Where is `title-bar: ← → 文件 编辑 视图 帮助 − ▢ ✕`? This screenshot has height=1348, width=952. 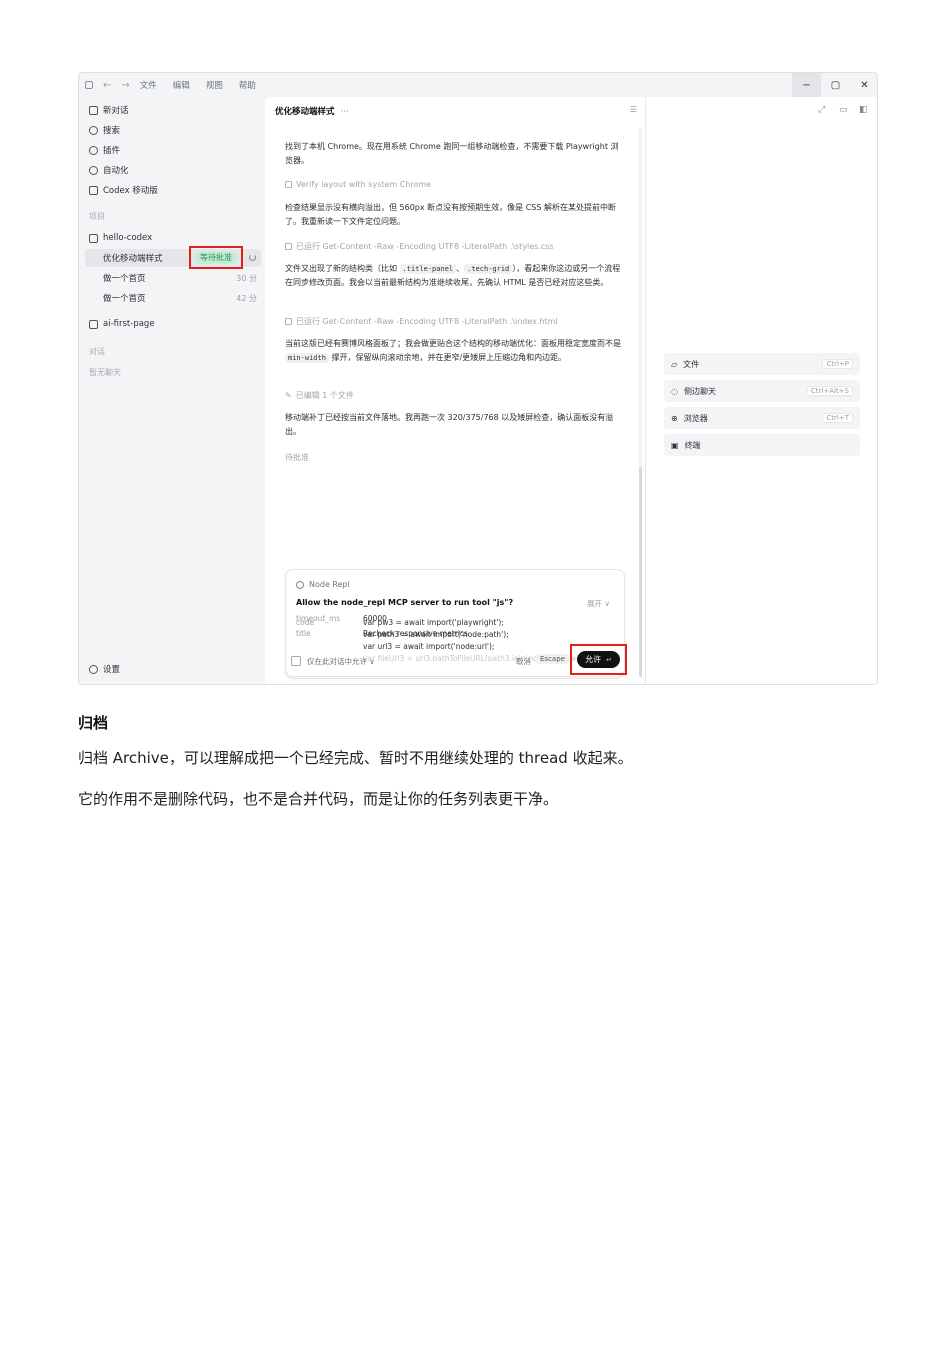
title-bar: ← → 文件 编辑 视图 帮助 − ▢ ✕ is located at coordinates (478, 85).